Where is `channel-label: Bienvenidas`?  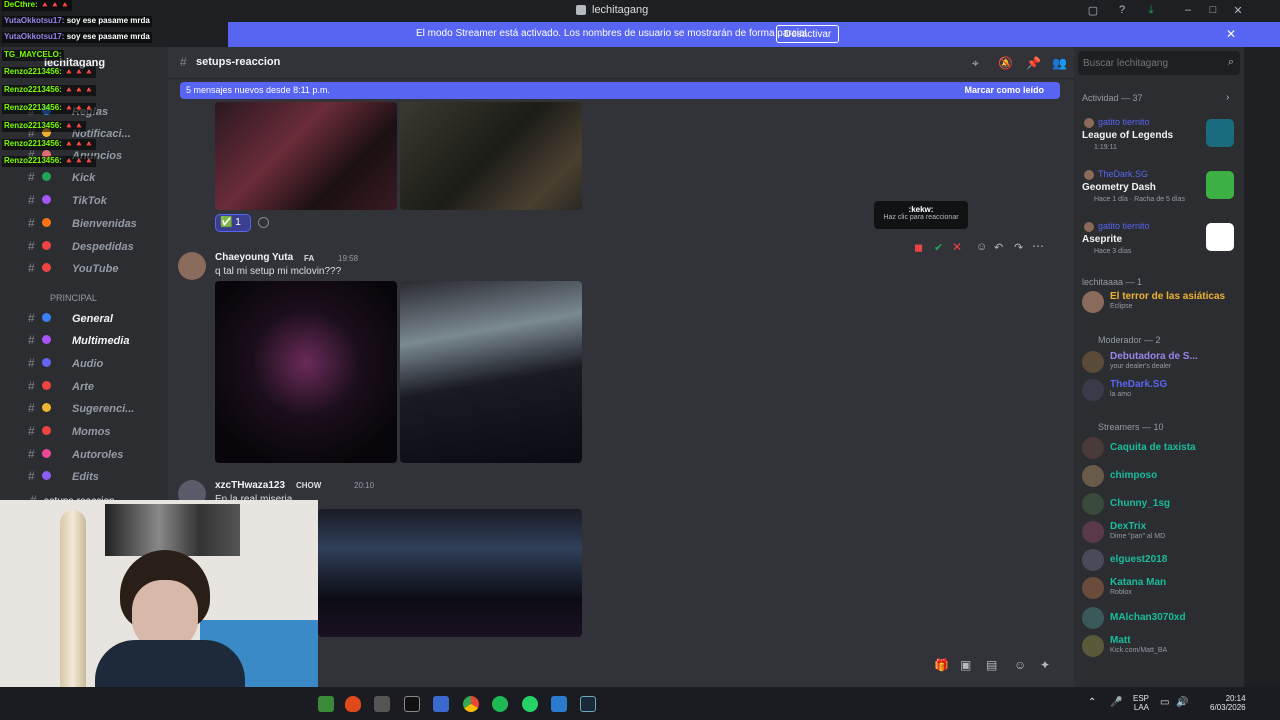 channel-label: Bienvenidas is located at coordinates (104, 224).